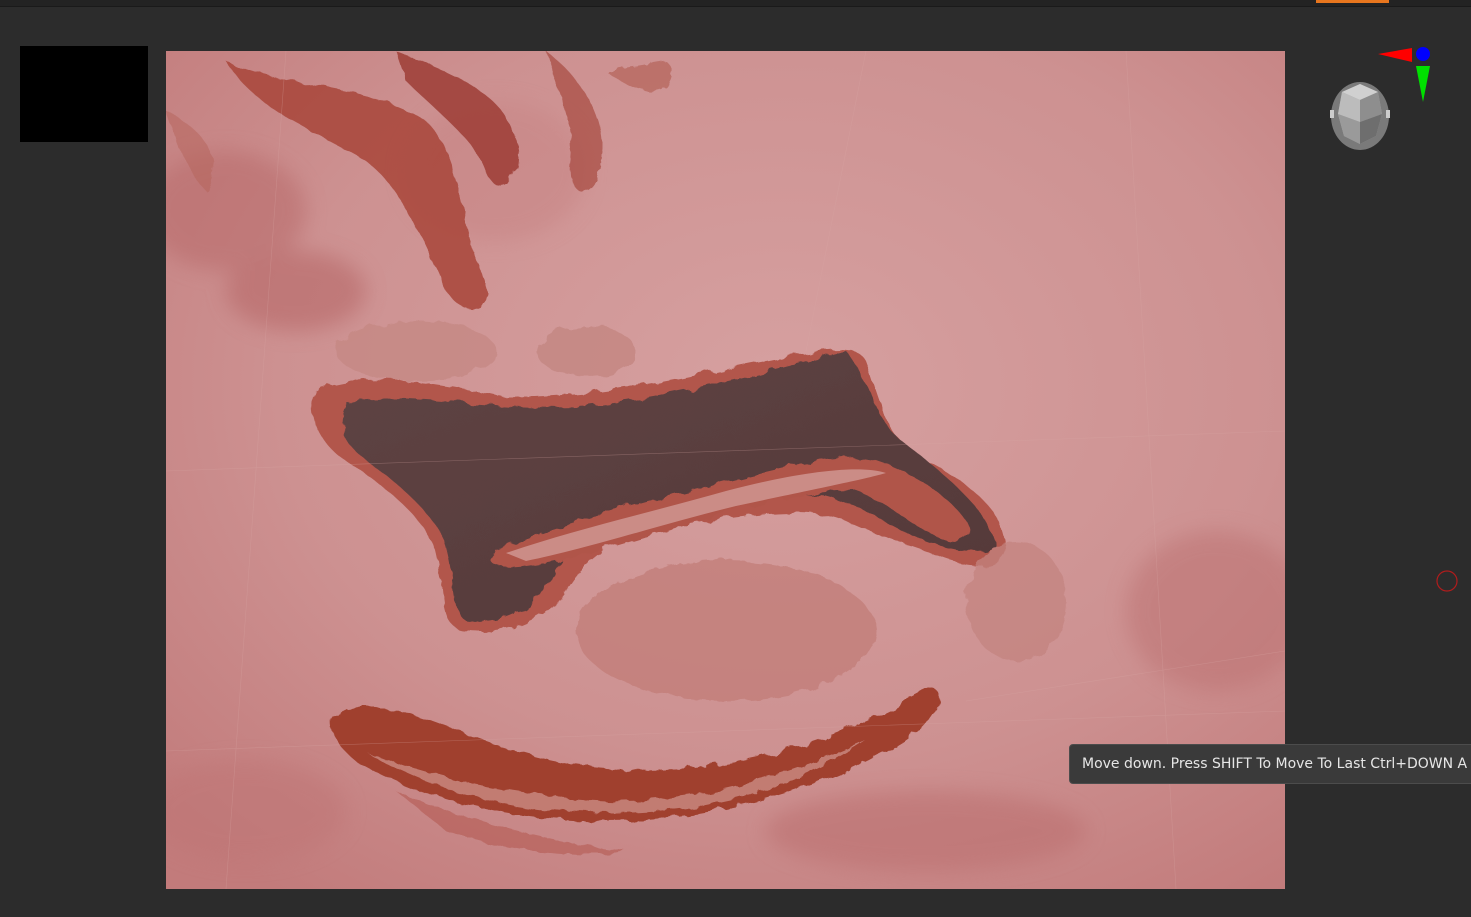  Describe the element at coordinates (1395, 55) in the screenshot. I see `gyro-x-axis-icon` at that location.